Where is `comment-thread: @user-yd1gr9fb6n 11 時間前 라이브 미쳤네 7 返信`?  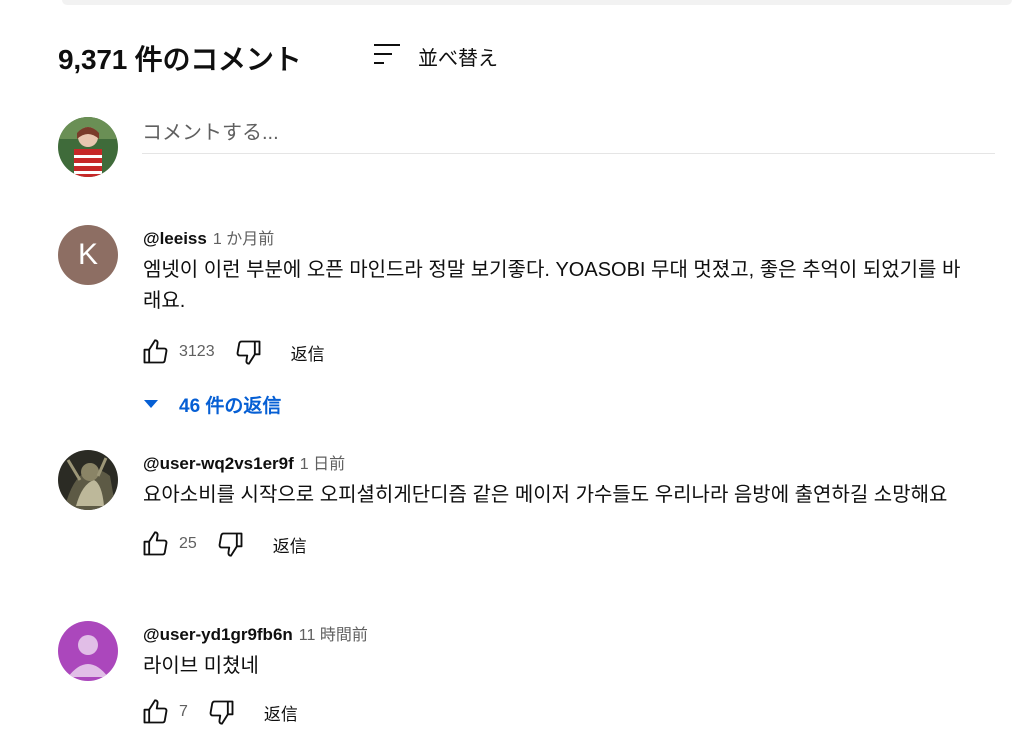
comment-thread: @user-yd1gr9fb6n 11 時間前 라이브 미쳤네 7 返信 is located at coordinates (528, 680).